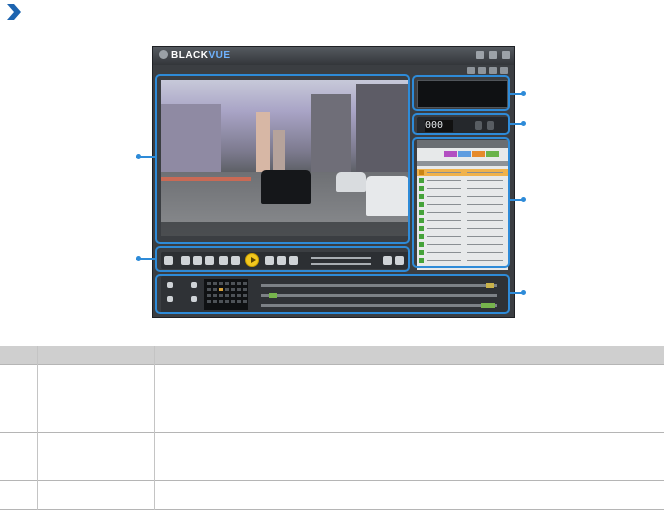 The image size is (664, 510). Describe the element at coordinates (282, 159) in the screenshot. I see `callout-video-area` at that location.